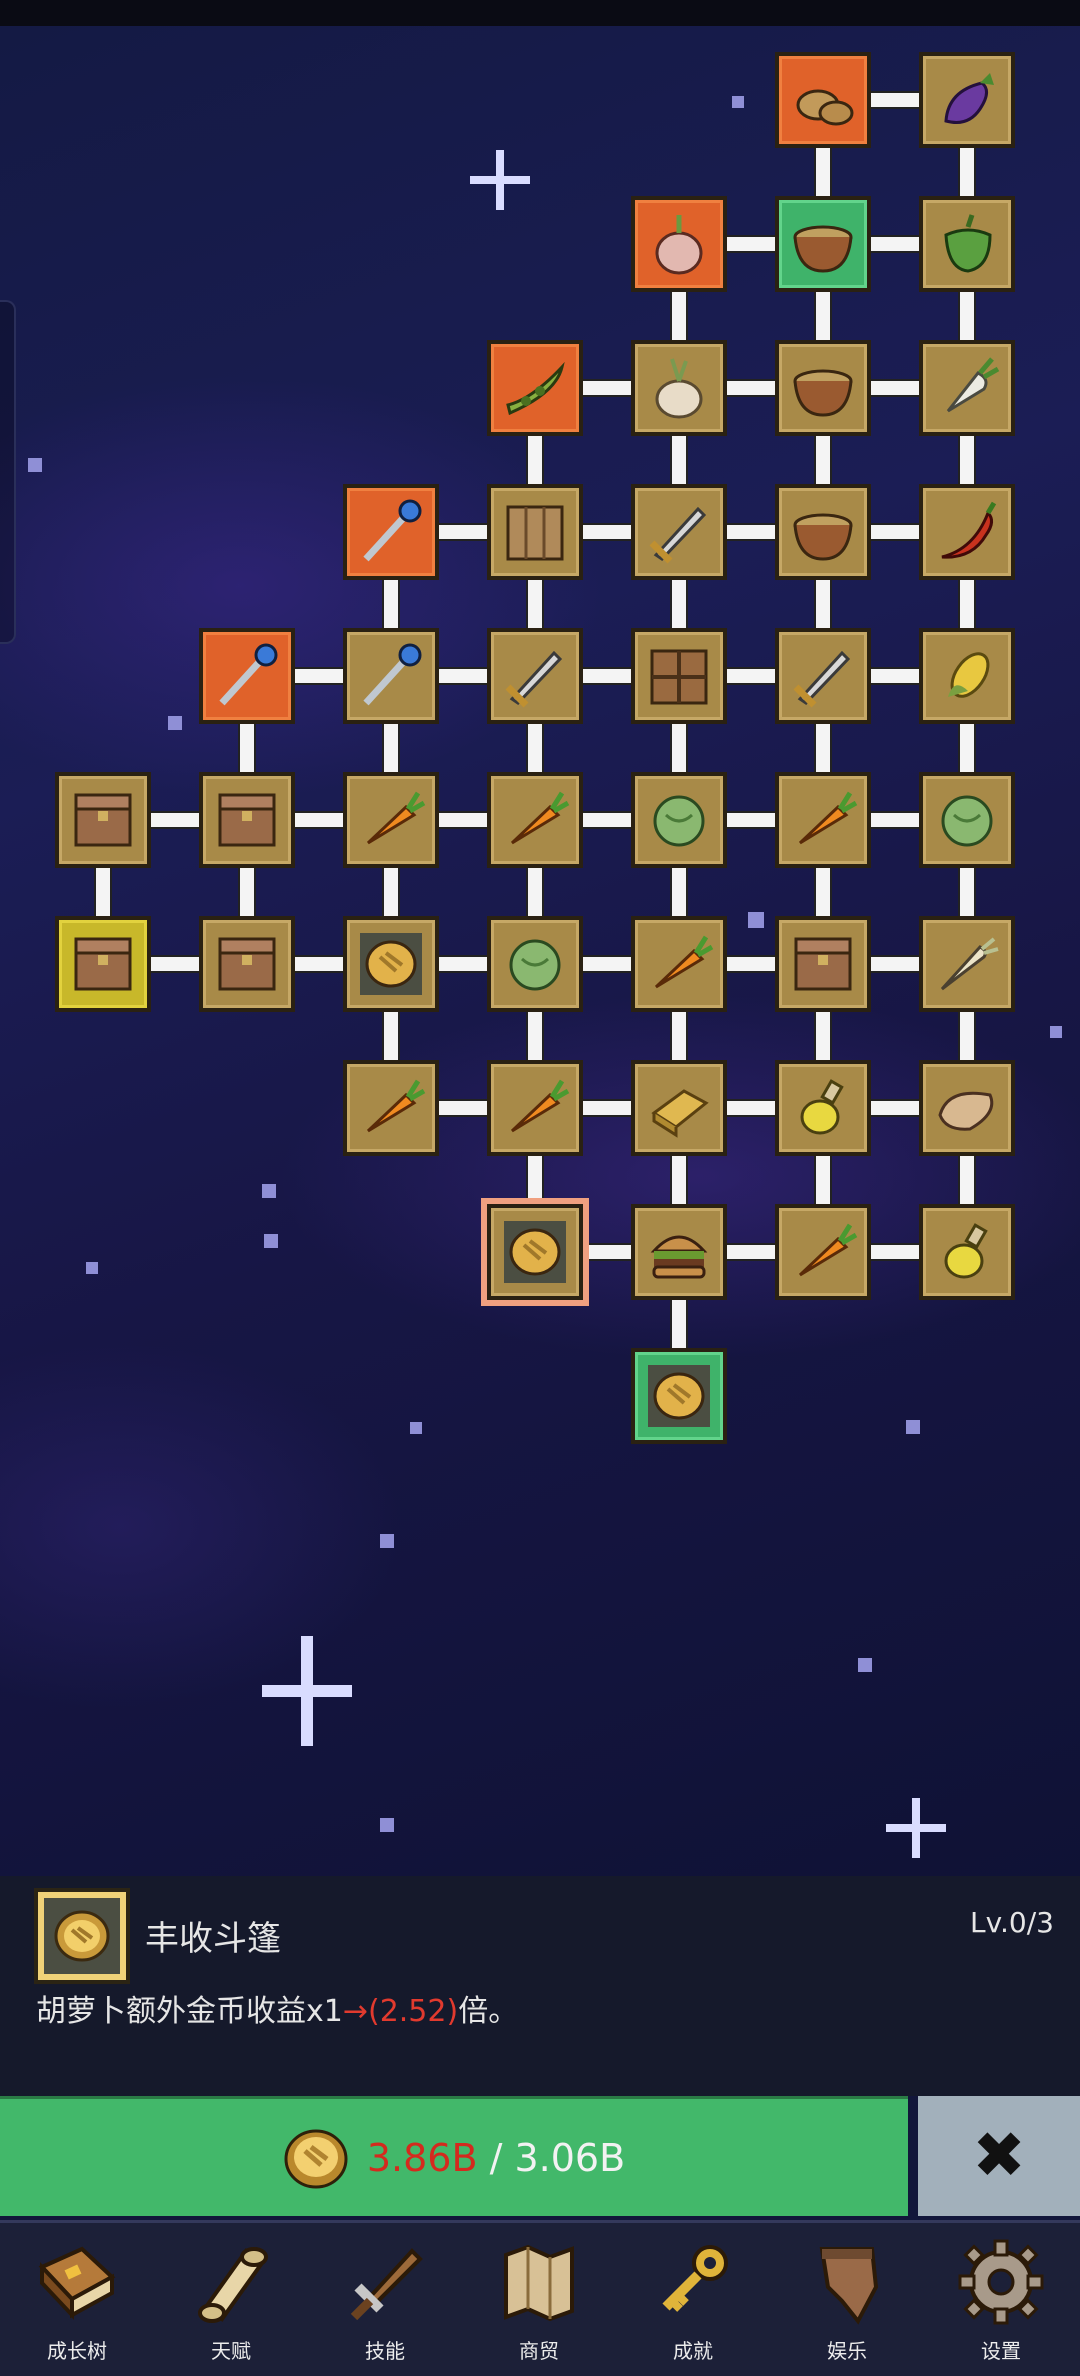  Describe the element at coordinates (488, 2011) in the screenshot. I see `desc-suffix: 倍。` at that location.